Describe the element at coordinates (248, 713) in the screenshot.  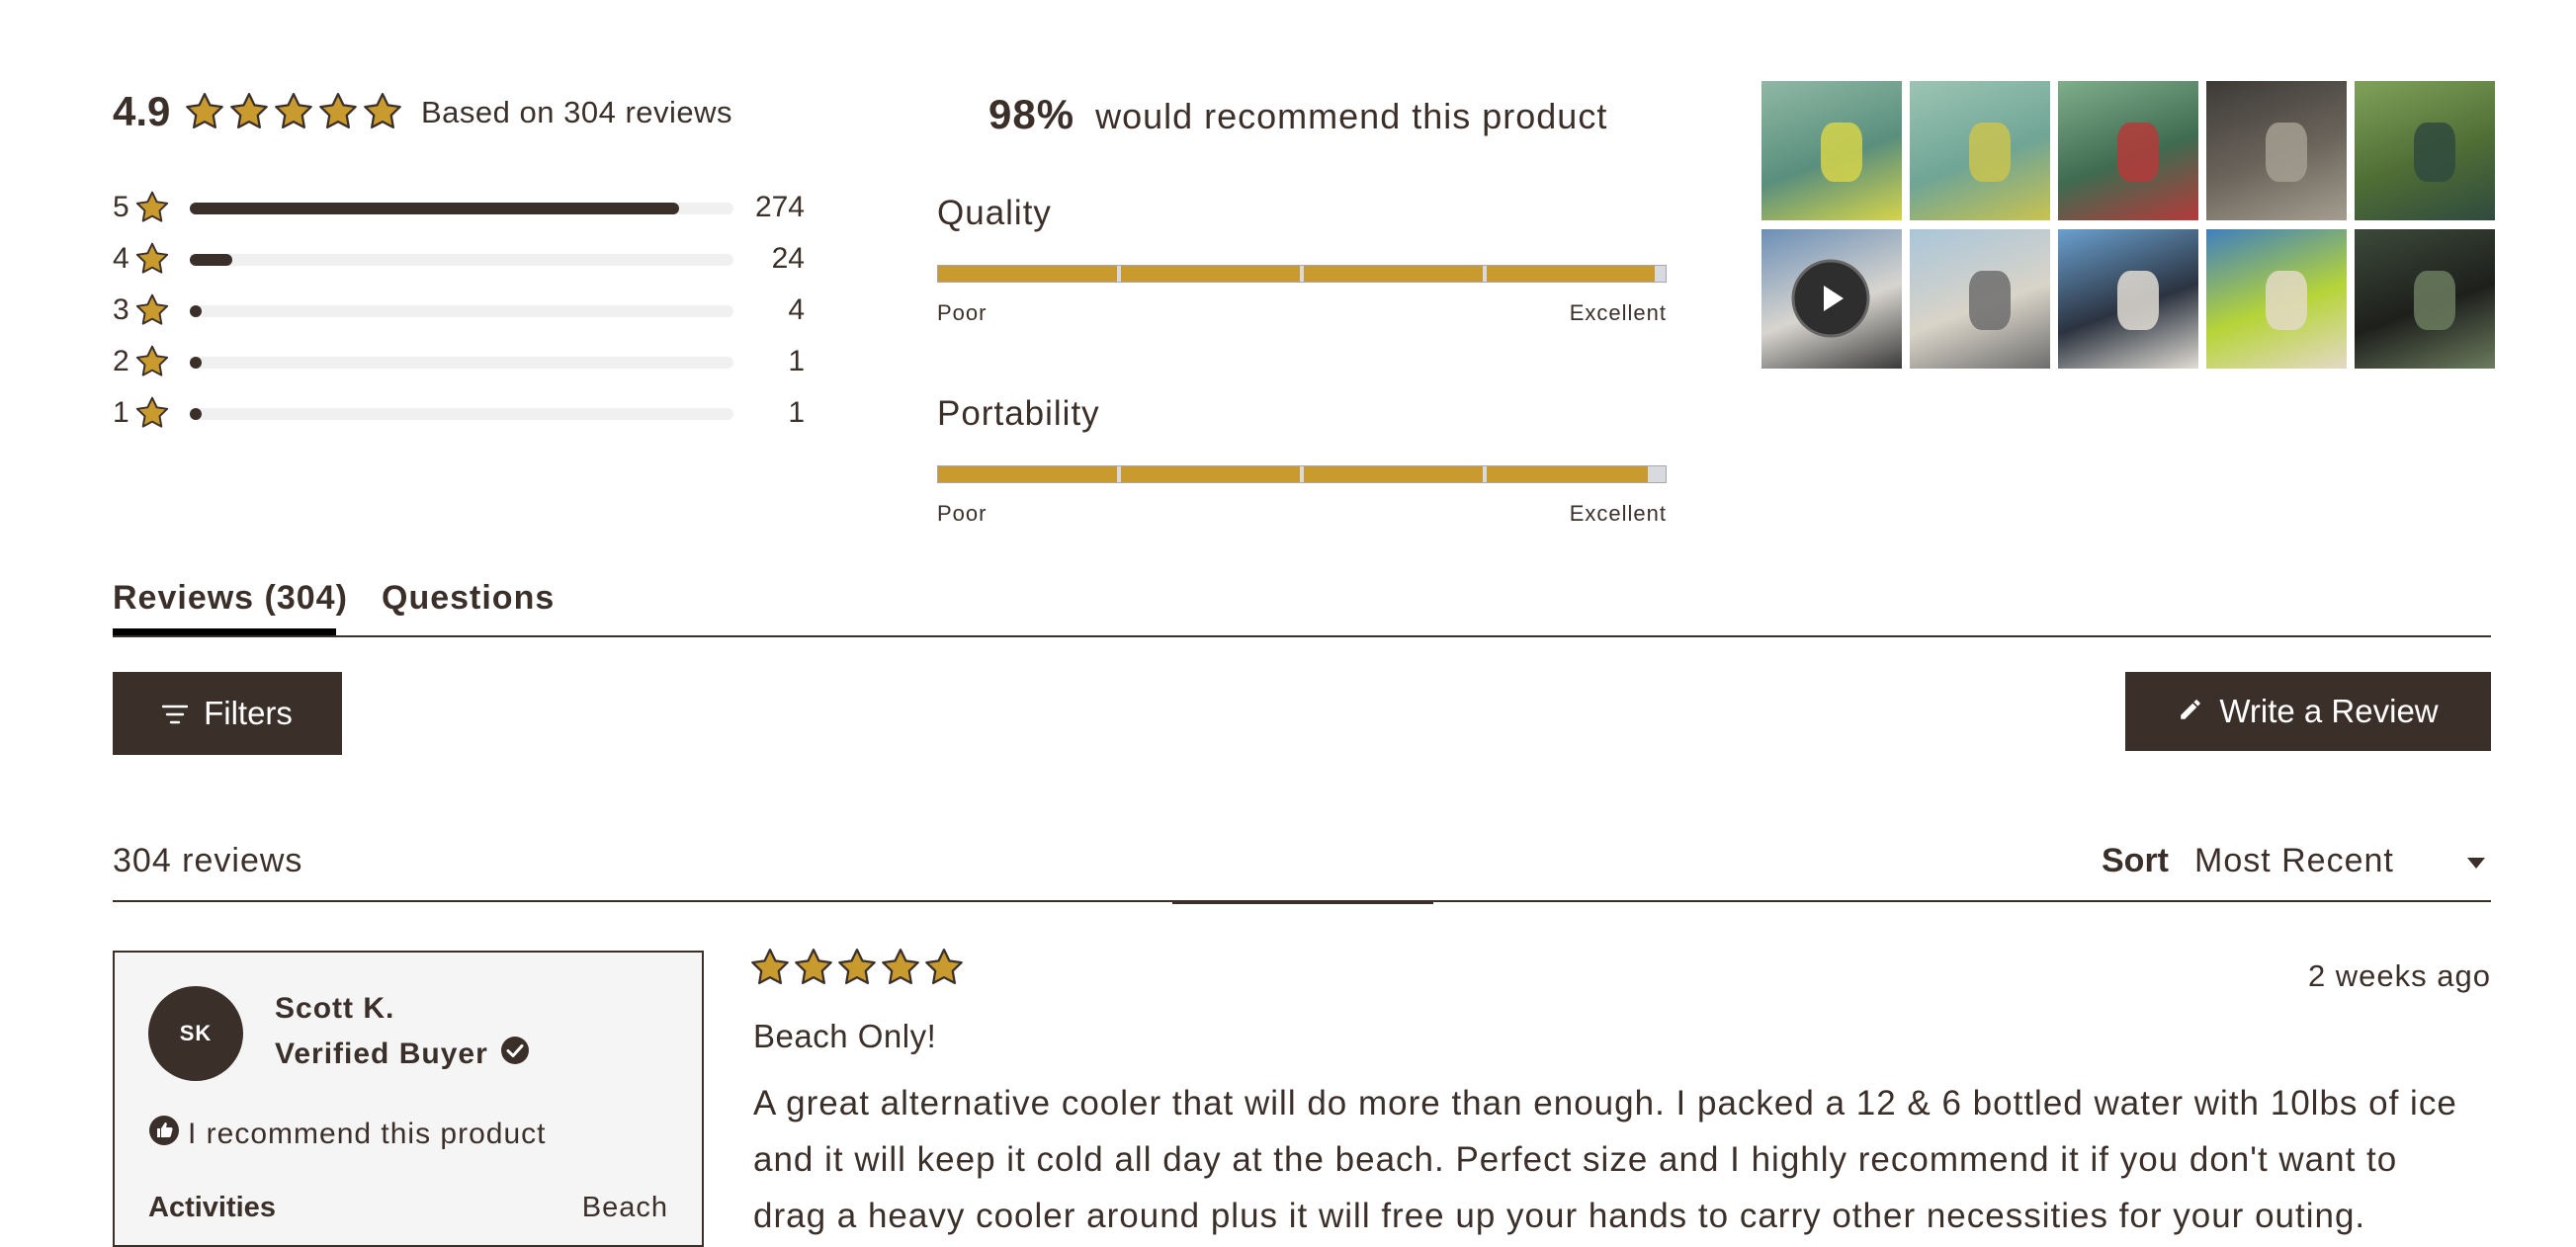
I see `filters-label: Filters` at that location.